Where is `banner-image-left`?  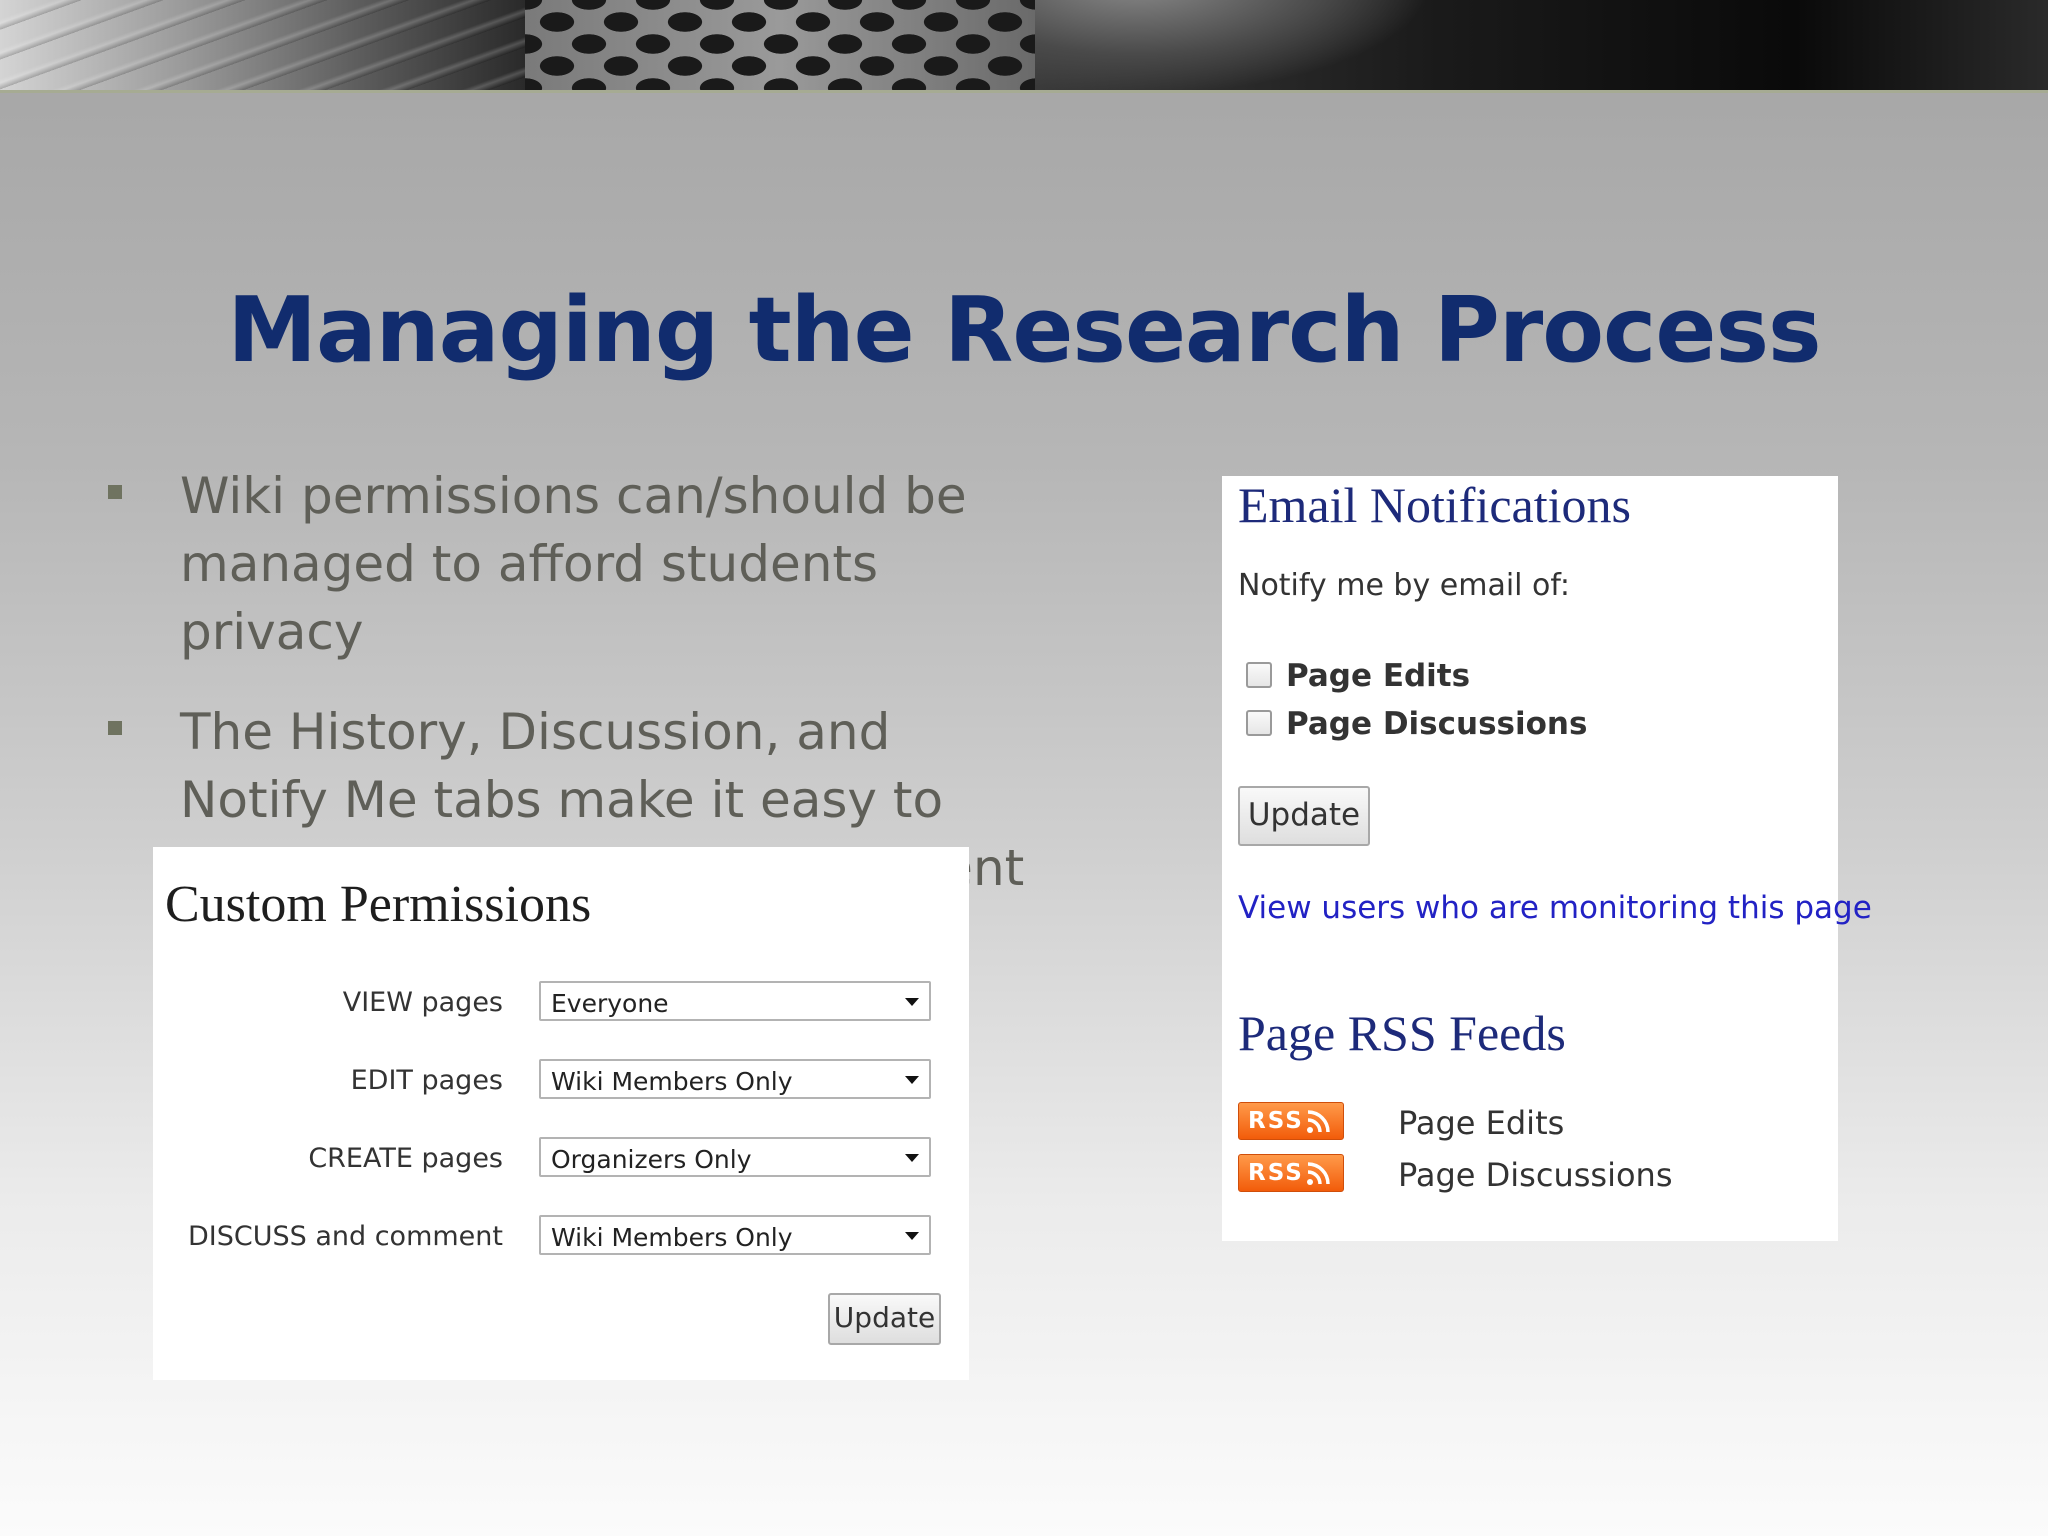
banner-image-left is located at coordinates (262, 45).